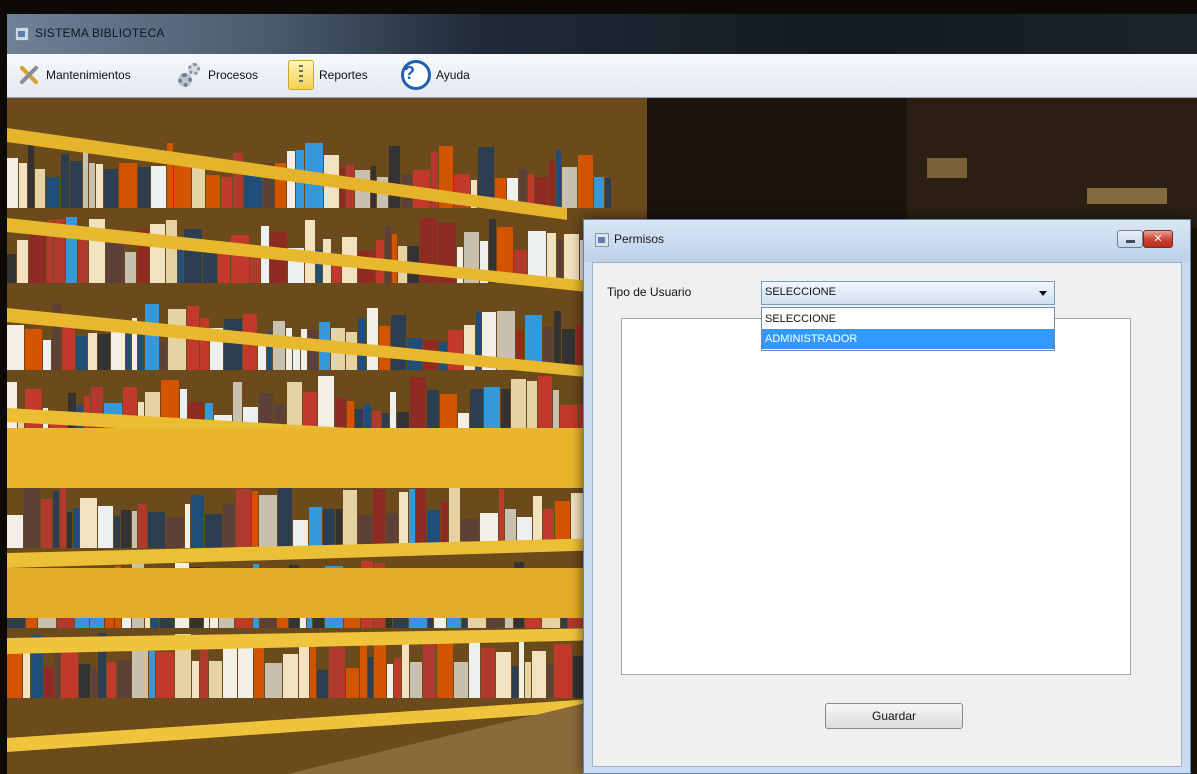 The image size is (1197, 774). I want to click on dialog-titlebar: Permisos ✕, so click(887, 241).